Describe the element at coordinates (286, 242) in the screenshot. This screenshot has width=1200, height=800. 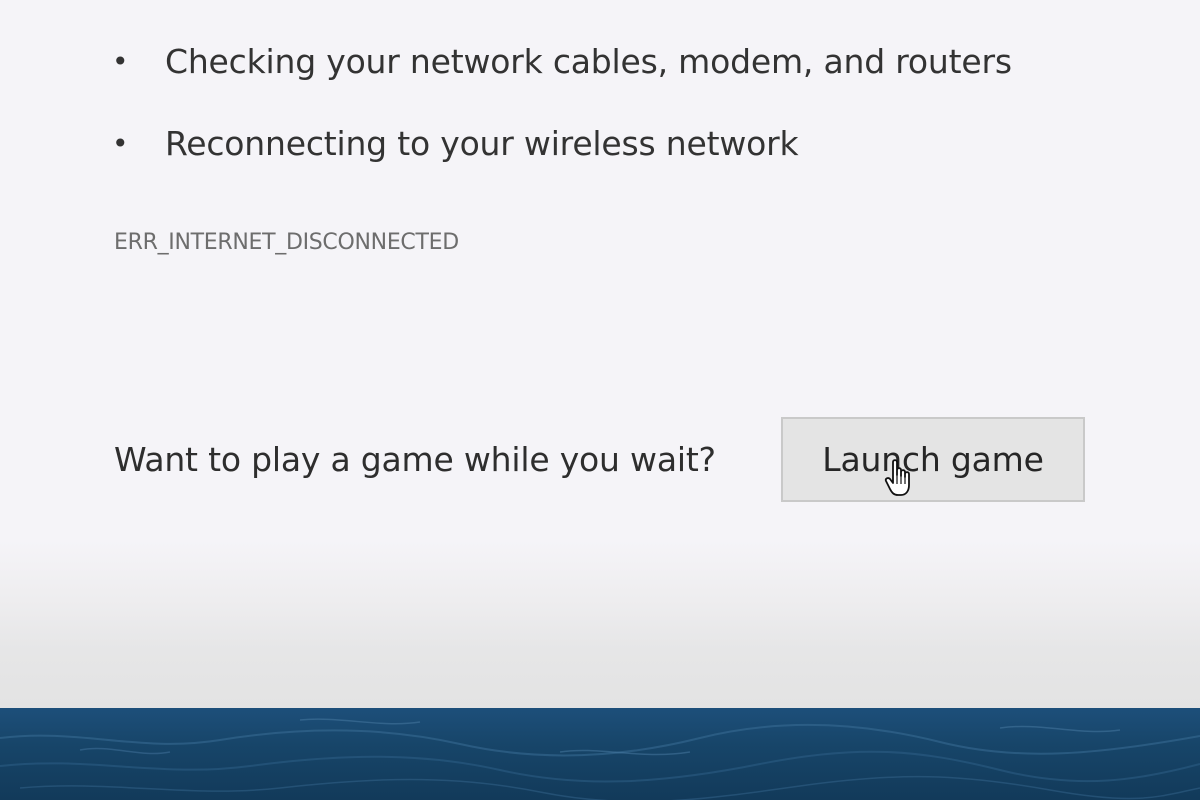
I see `error-code: ERR_INTERNET_DISCONNECTED` at that location.